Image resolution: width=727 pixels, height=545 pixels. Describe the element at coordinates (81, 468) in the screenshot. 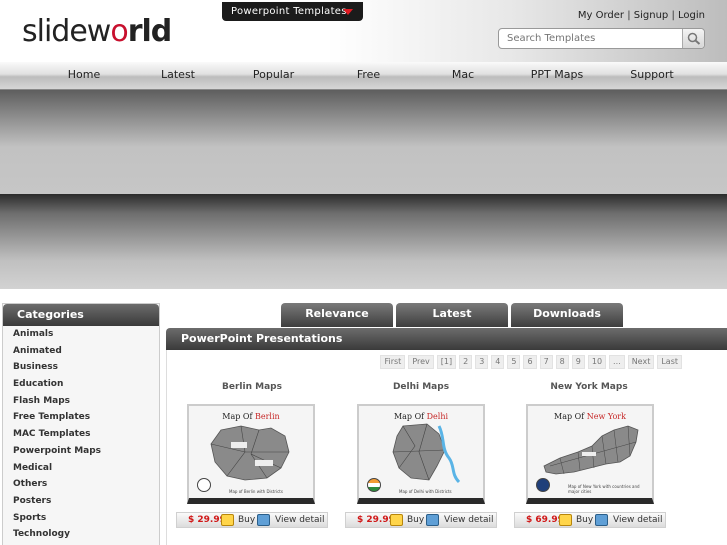

I see `category-item: Medical` at that location.